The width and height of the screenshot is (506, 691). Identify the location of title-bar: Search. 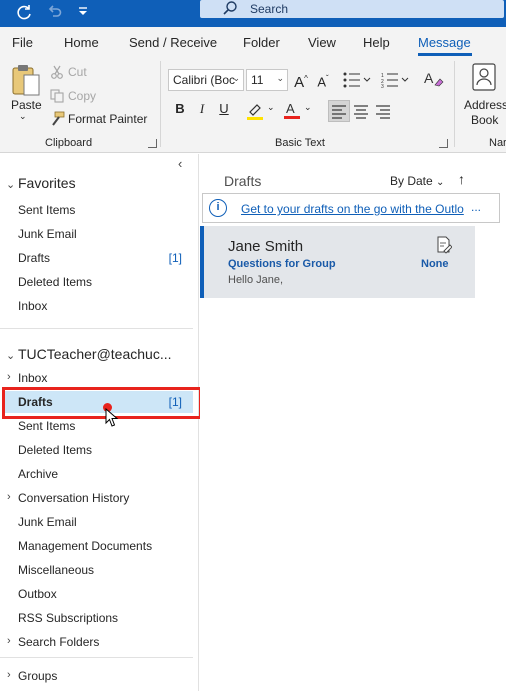
(253, 13).